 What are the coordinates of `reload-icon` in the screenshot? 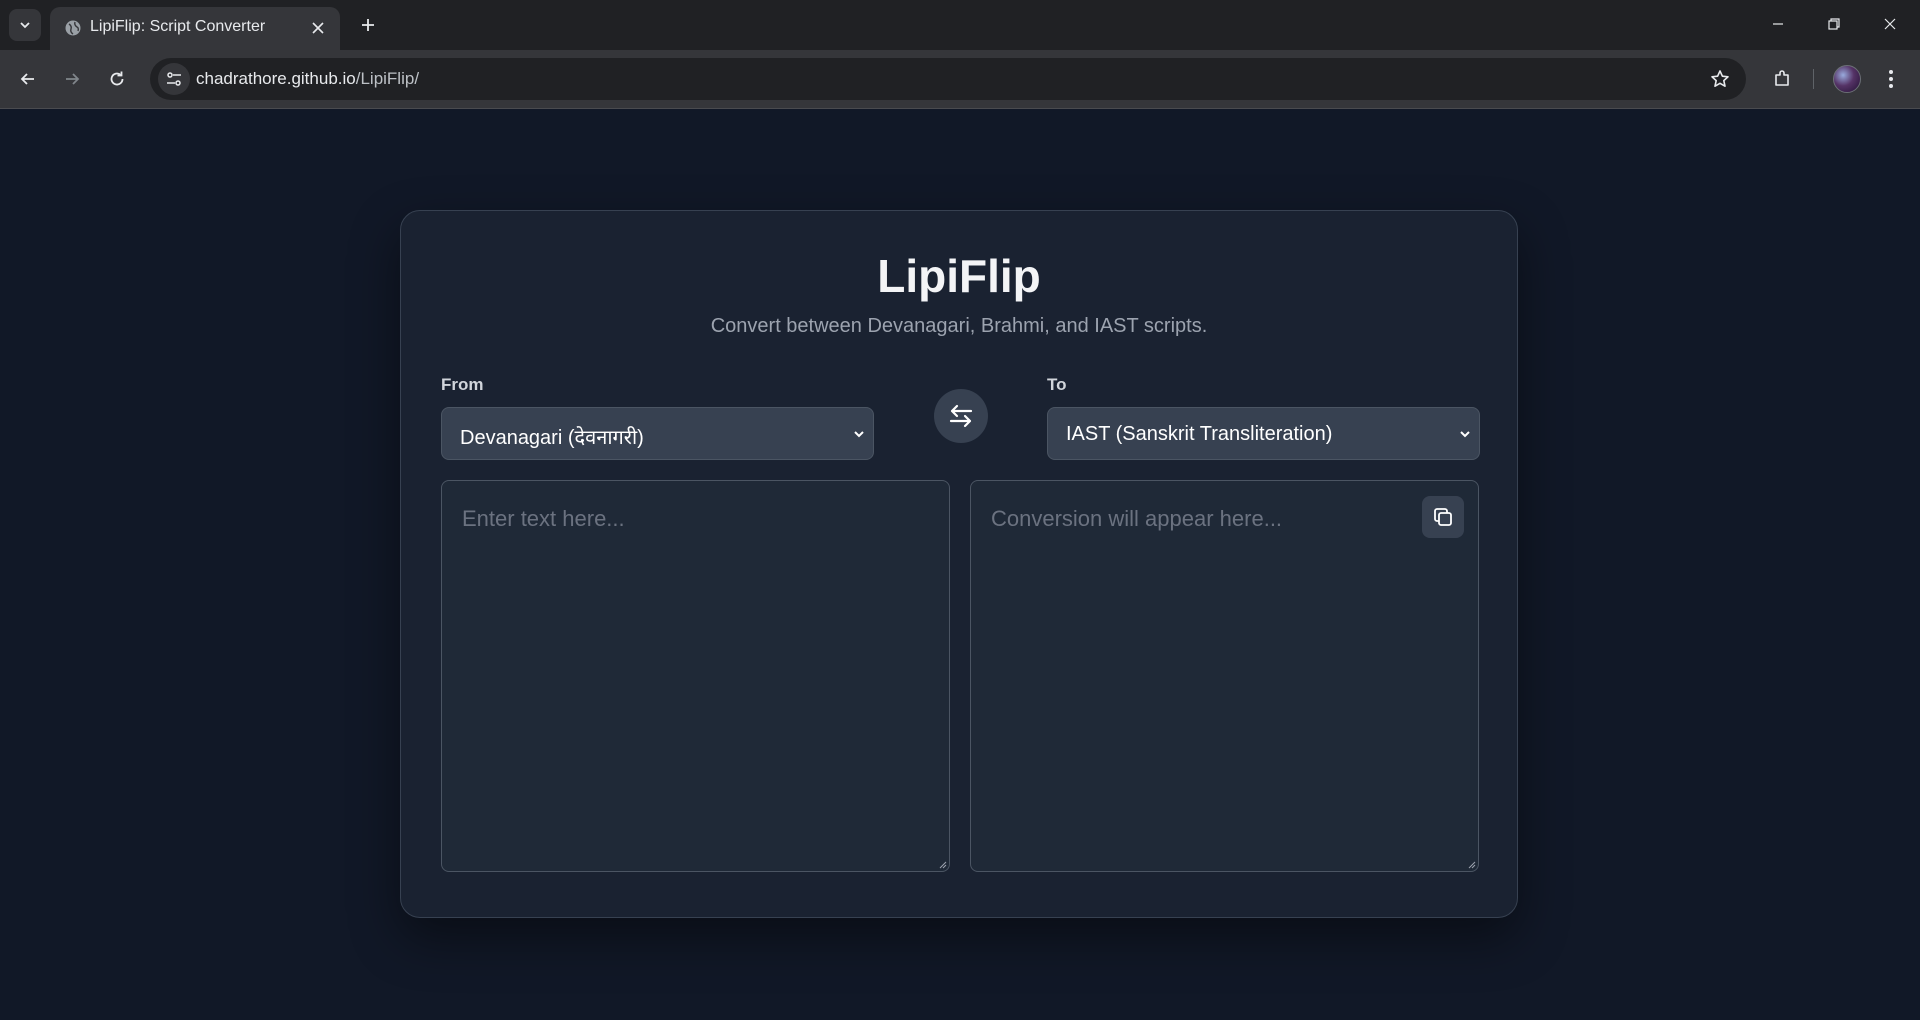 It's located at (117, 78).